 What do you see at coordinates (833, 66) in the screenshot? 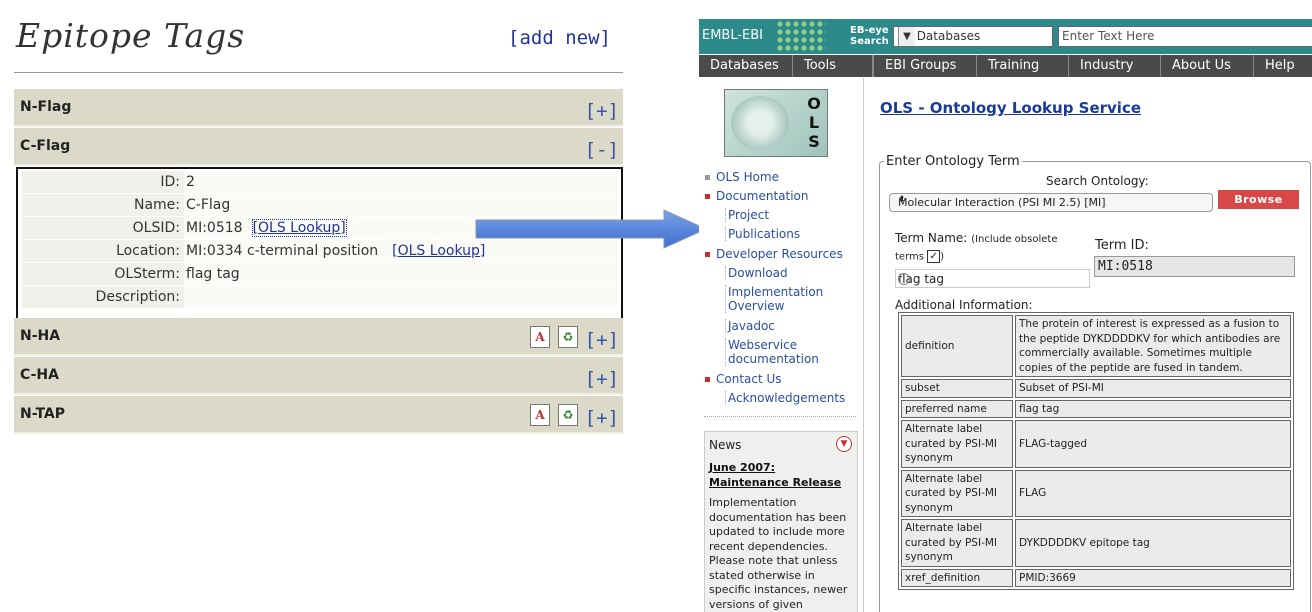
I see `nav-tools: Tools` at bounding box center [833, 66].